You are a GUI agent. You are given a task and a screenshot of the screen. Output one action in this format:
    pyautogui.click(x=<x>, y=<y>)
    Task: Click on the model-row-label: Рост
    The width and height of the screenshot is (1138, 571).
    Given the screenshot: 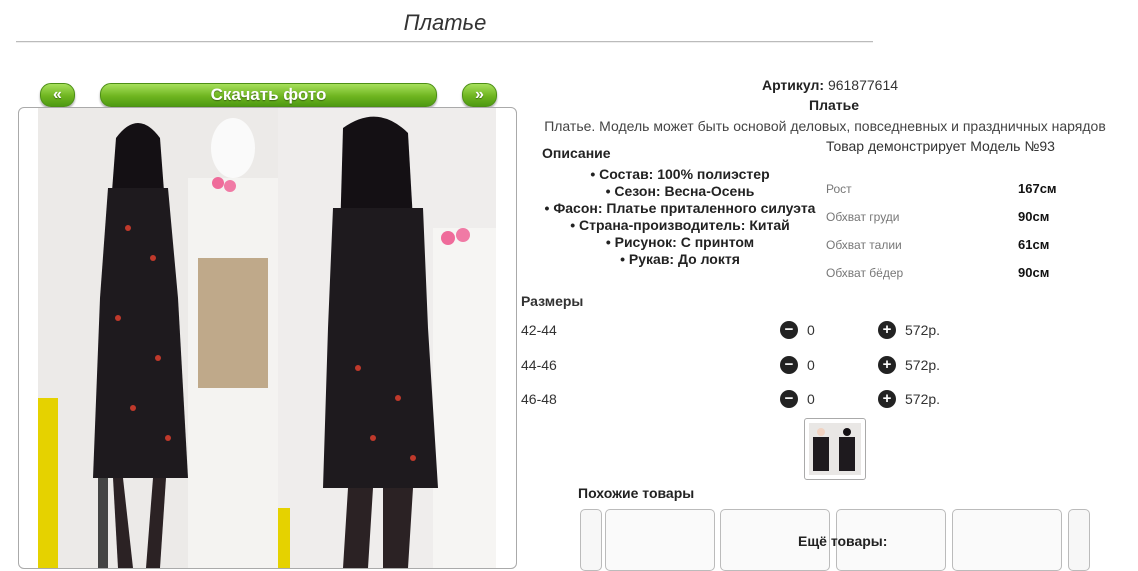 What is the action you would take?
    pyautogui.click(x=839, y=189)
    